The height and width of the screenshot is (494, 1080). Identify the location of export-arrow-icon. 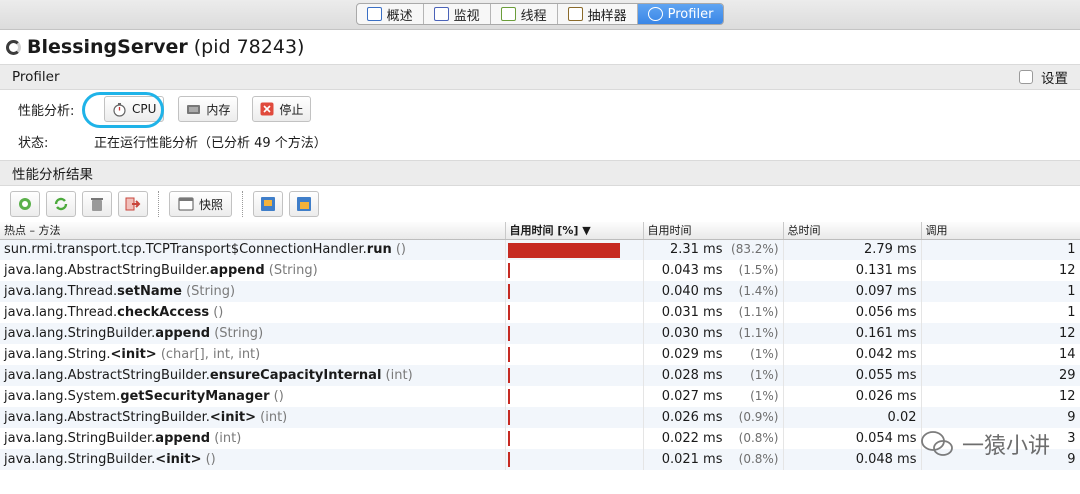
(133, 204).